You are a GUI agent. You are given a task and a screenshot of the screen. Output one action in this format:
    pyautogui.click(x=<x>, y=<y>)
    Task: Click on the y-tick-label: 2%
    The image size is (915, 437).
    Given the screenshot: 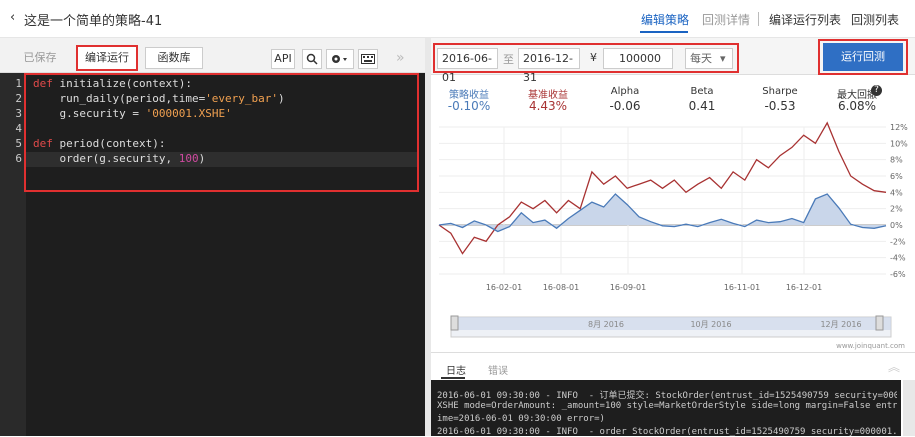 What is the action you would take?
    pyautogui.click(x=896, y=209)
    